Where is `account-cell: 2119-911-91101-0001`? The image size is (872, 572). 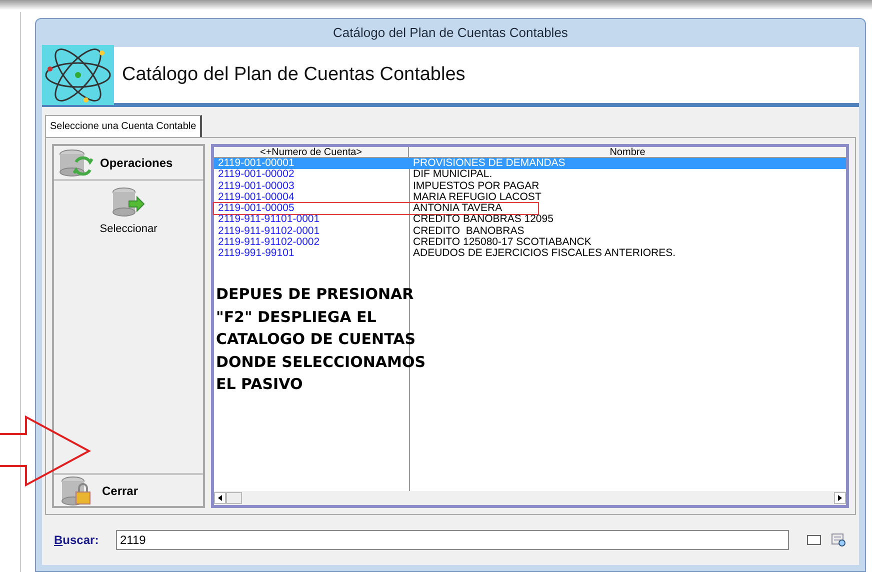
account-cell: 2119-911-91101-0001 is located at coordinates (311, 220).